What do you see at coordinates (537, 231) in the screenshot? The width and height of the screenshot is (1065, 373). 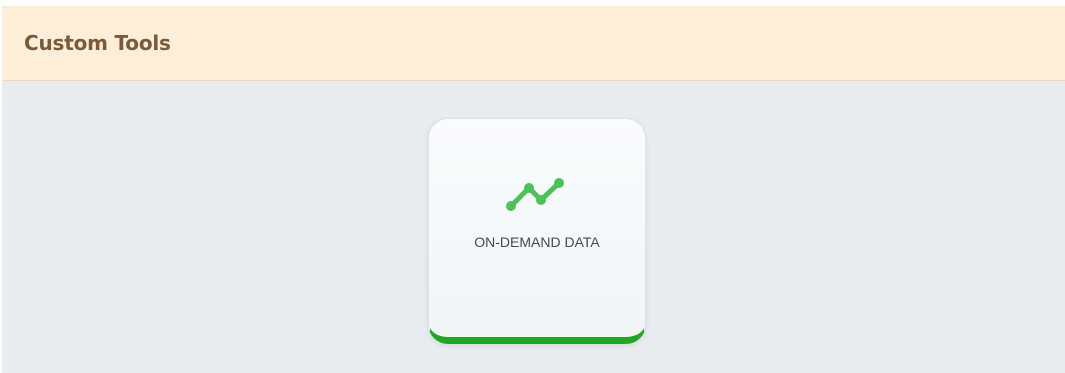 I see `tile-on-demand-data: ON-DEMAND DATA` at bounding box center [537, 231].